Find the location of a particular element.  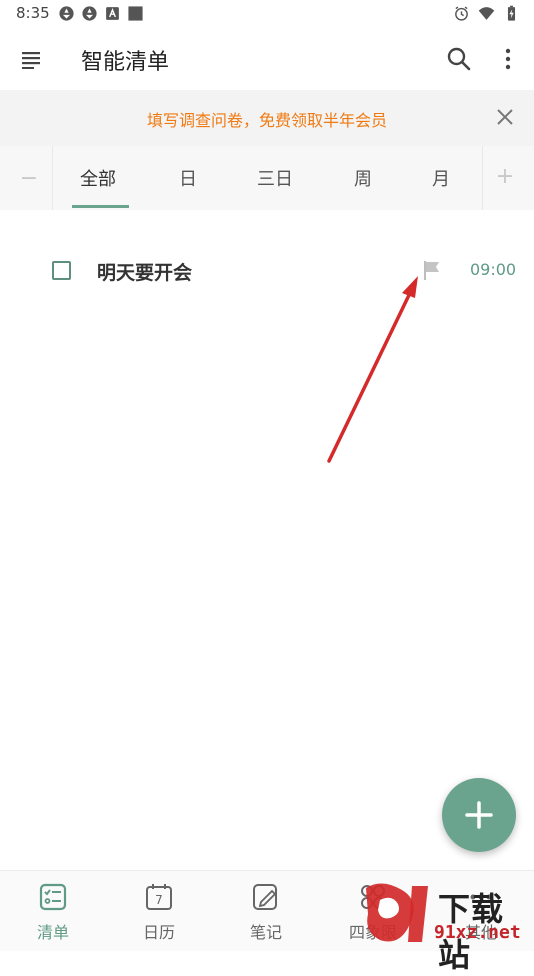

checklist-icon is located at coordinates (53, 897).